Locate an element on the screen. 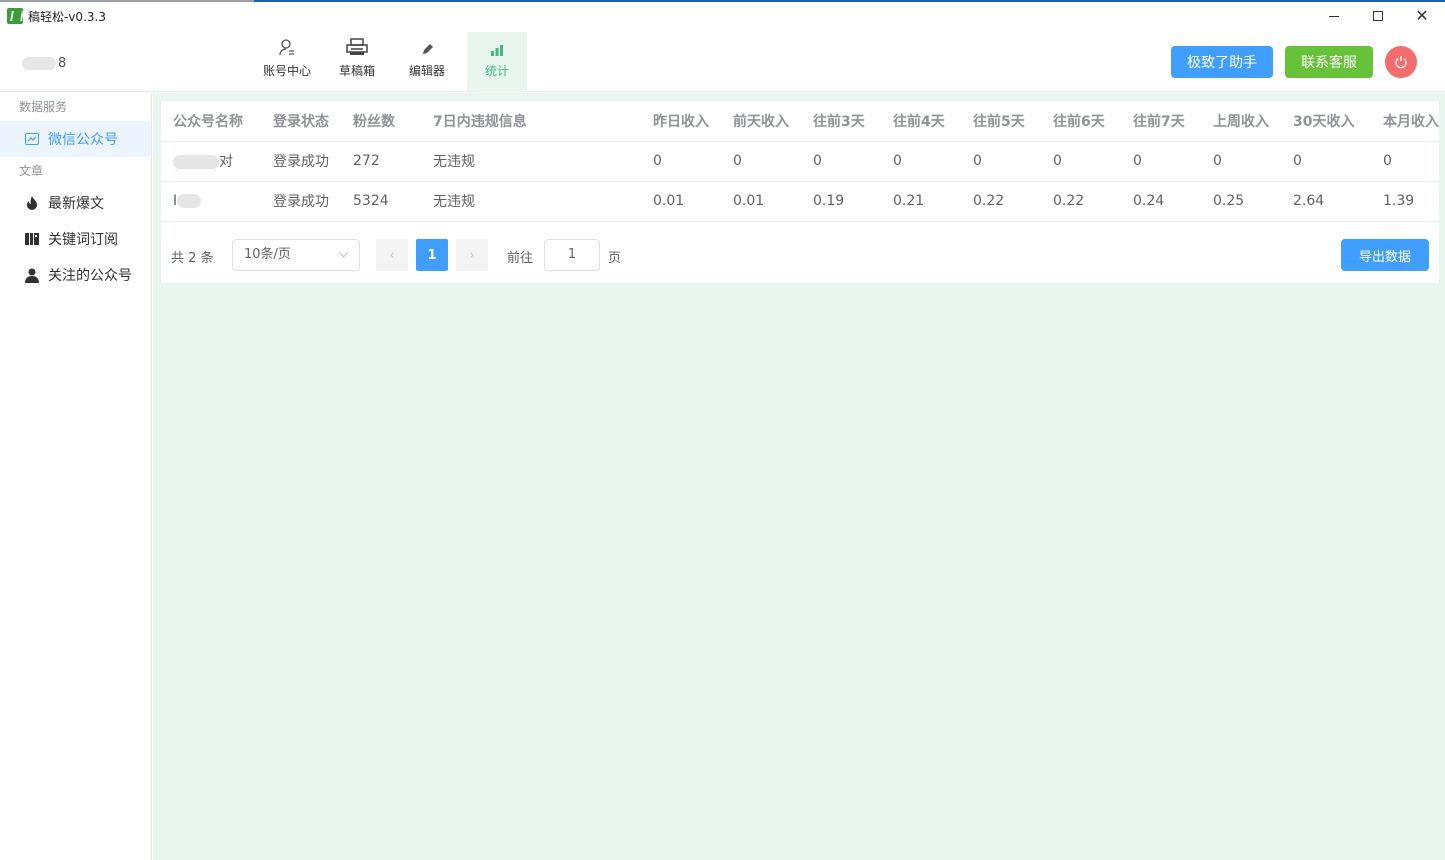 The height and width of the screenshot is (860, 1445). account-name-cell: 对 is located at coordinates (211, 161).